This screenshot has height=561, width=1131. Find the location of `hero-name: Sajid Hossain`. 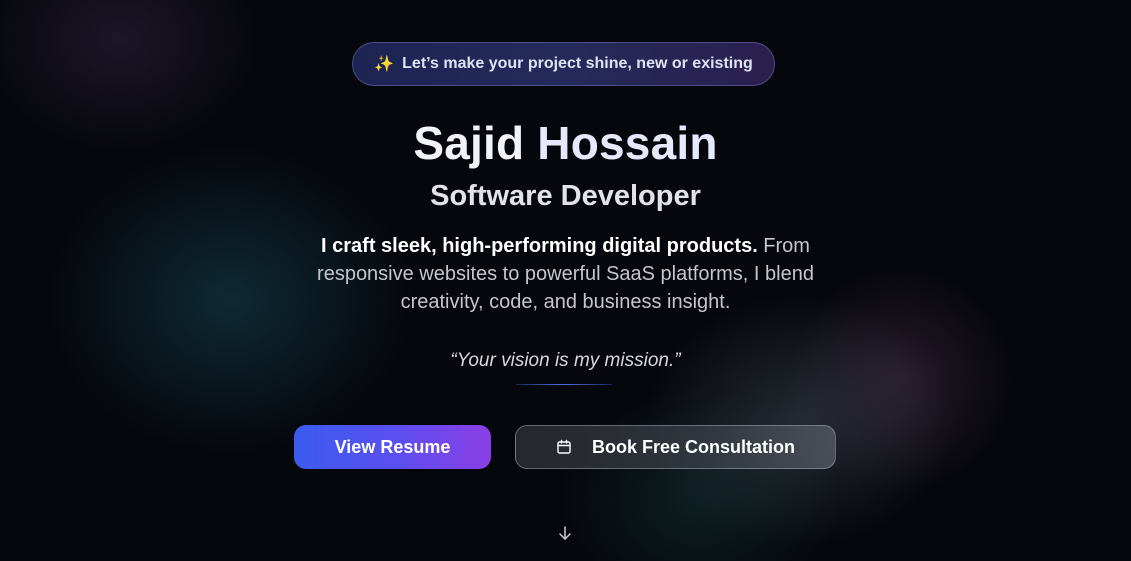

hero-name: Sajid Hossain is located at coordinates (565, 143).